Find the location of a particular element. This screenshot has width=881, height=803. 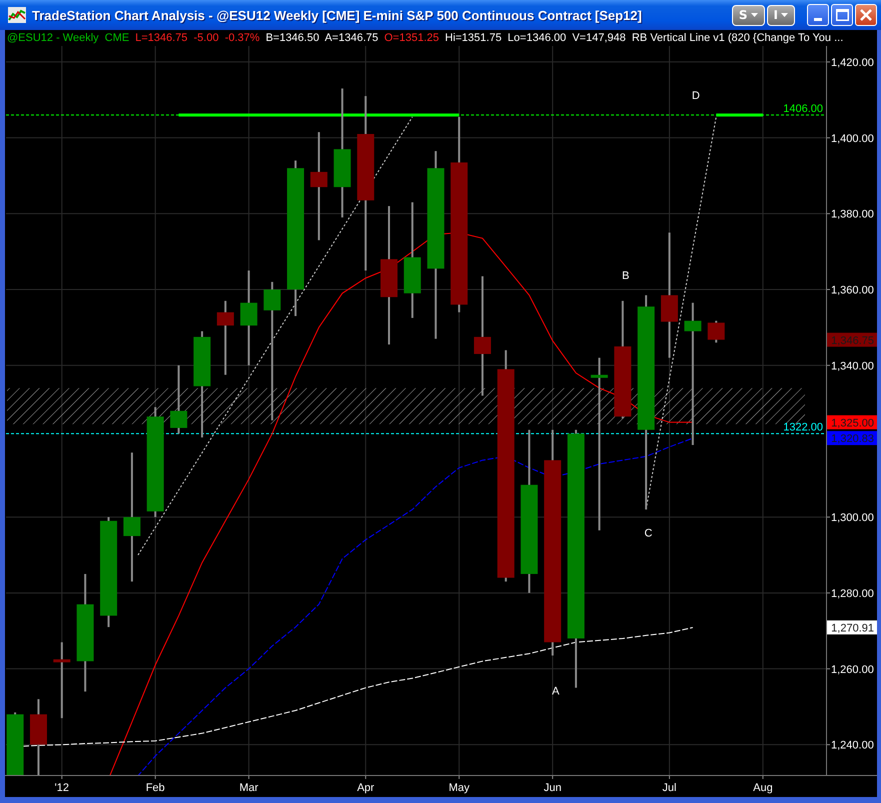

axis-label: Jun is located at coordinates (553, 788).